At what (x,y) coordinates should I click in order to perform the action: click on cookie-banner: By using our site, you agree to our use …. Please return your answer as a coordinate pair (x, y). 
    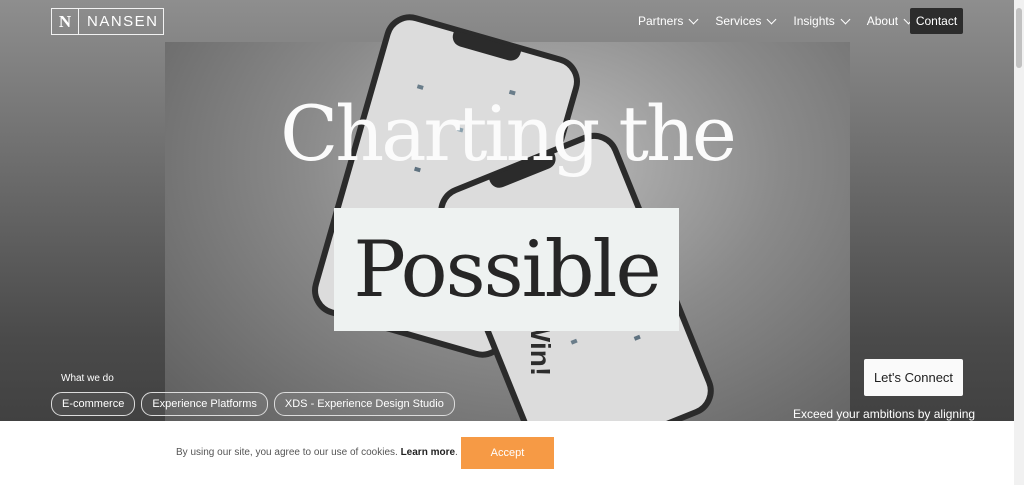
    Looking at the image, I should click on (507, 453).